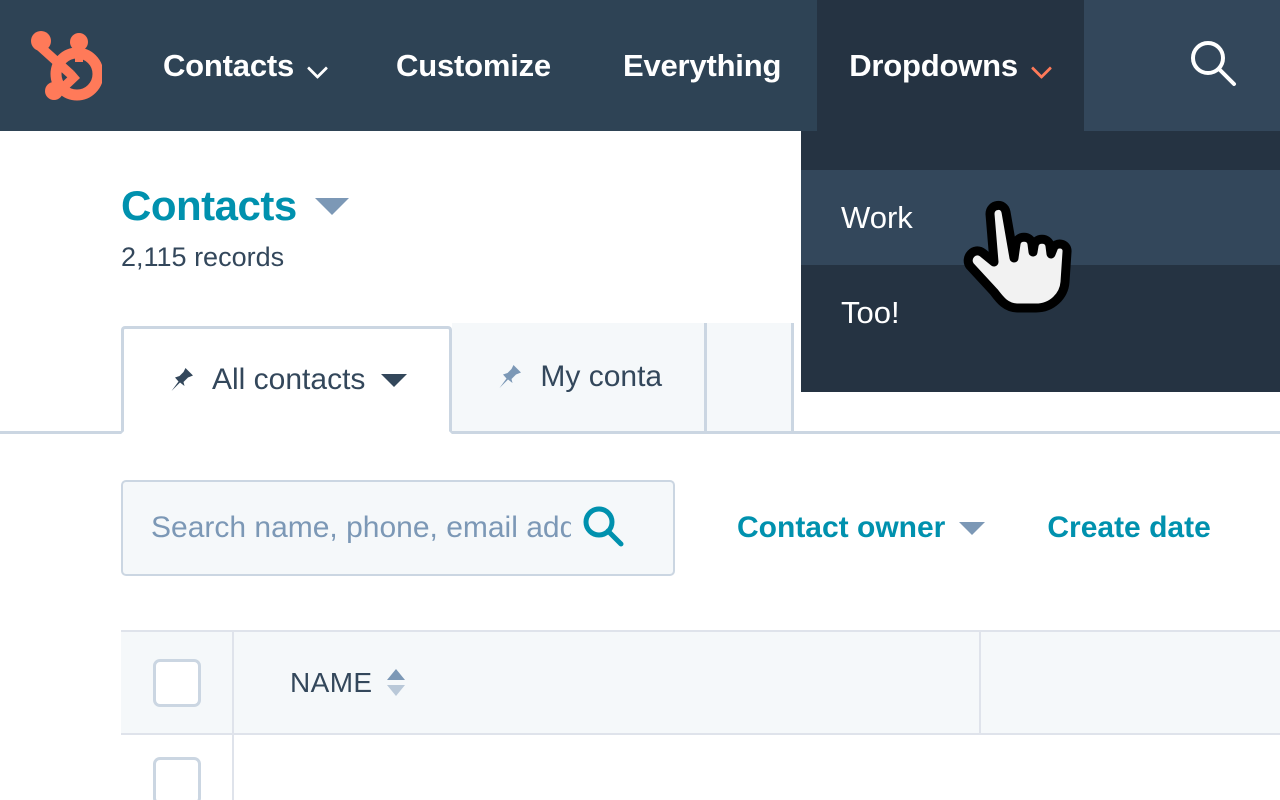 Image resolution: width=1280 pixels, height=800 pixels. I want to click on tab-label: All contacts, so click(289, 379).